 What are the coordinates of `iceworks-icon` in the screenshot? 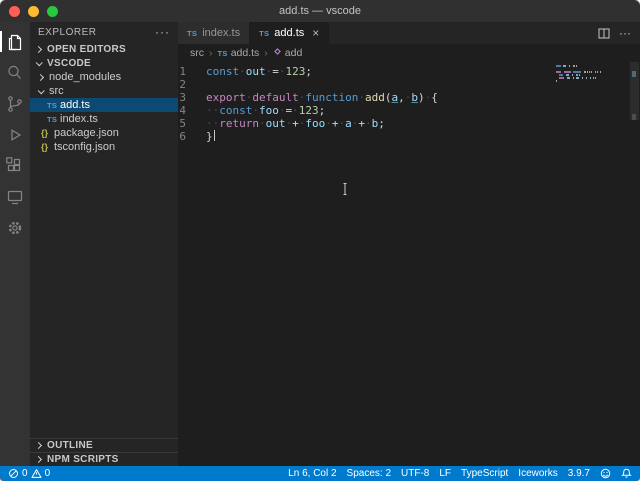 It's located at (15, 197).